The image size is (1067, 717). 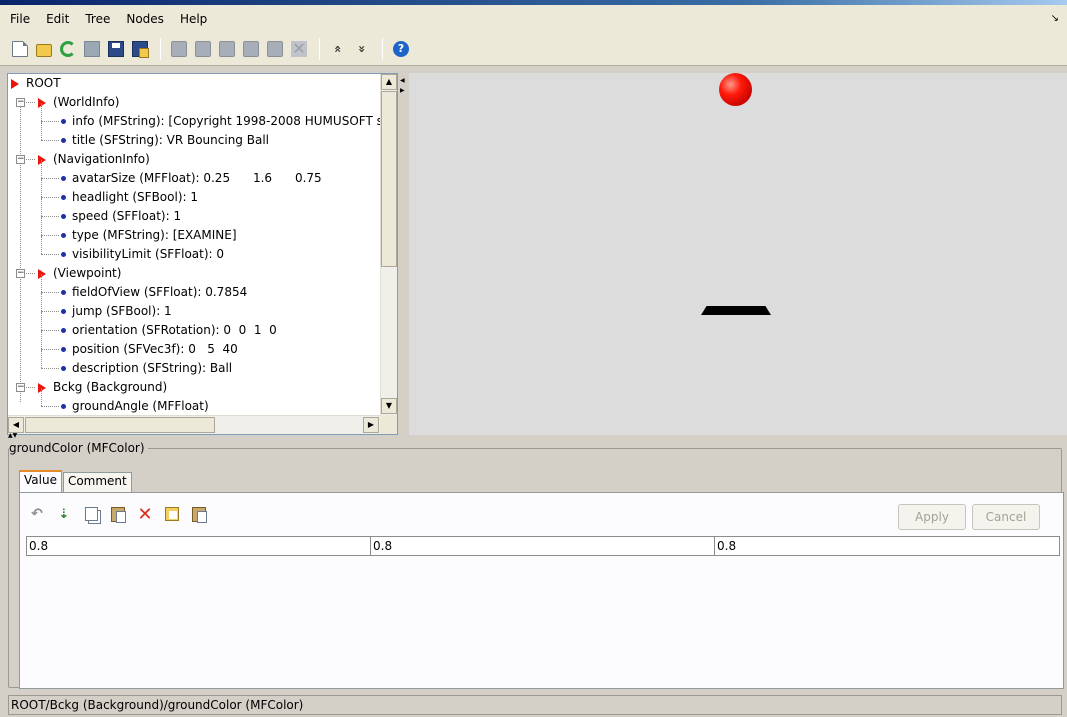 What do you see at coordinates (121, 216) in the screenshot?
I see `tree-field-row: speed (SFFloat): 1` at bounding box center [121, 216].